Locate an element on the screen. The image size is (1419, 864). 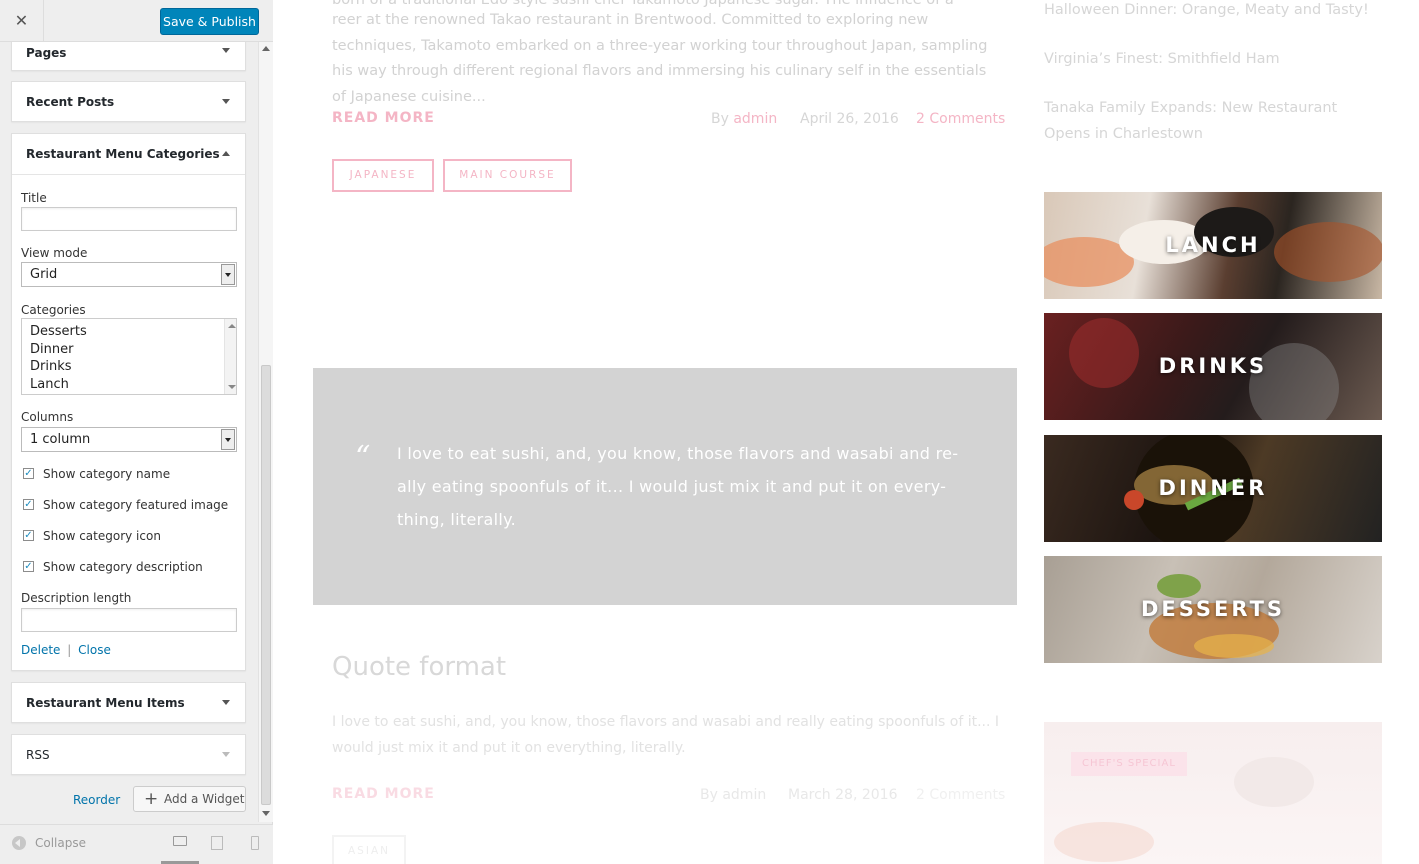
mobile-icon is located at coordinates (255, 843).